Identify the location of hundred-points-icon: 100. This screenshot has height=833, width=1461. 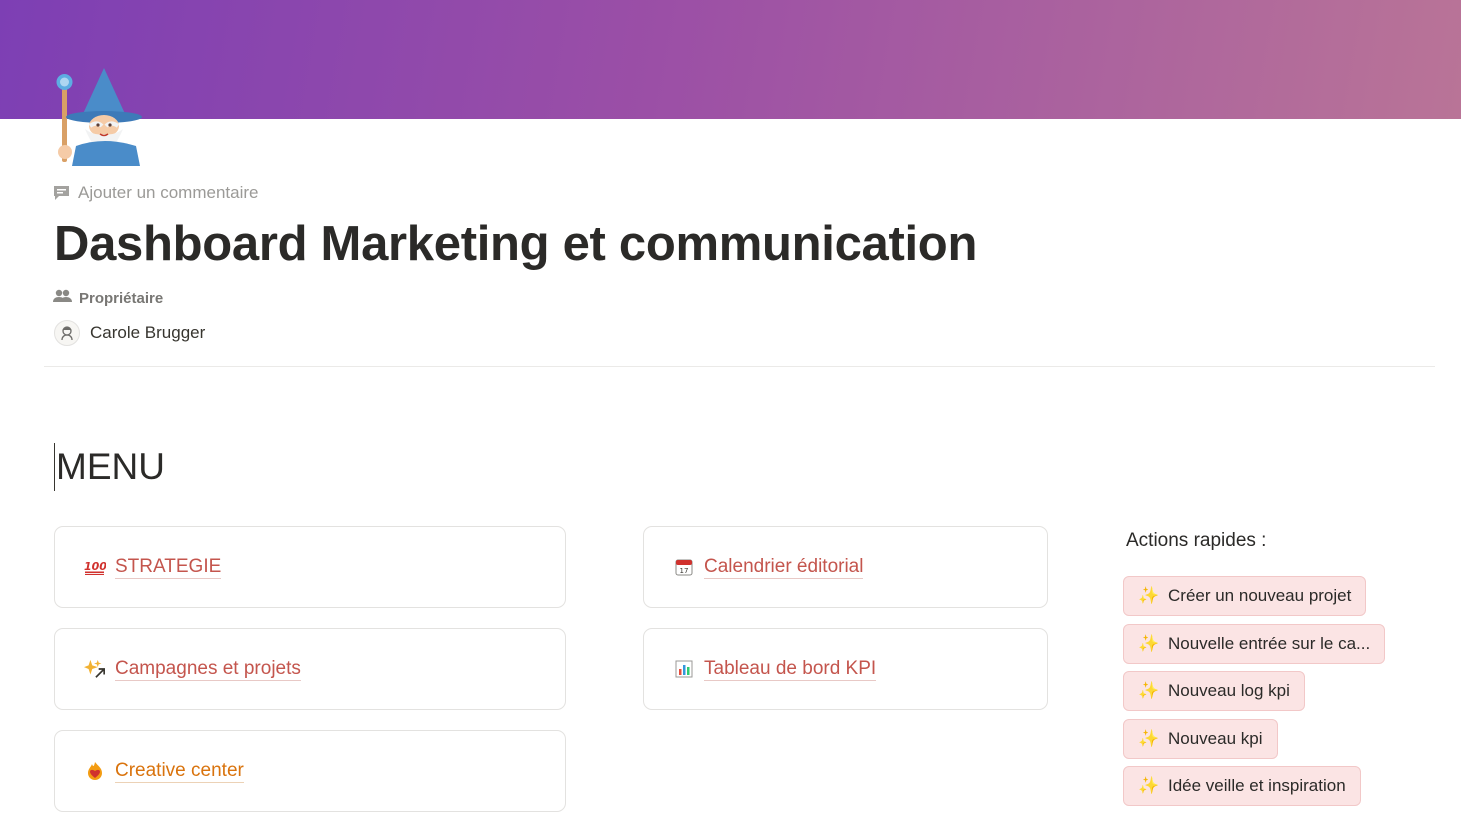
(95, 567).